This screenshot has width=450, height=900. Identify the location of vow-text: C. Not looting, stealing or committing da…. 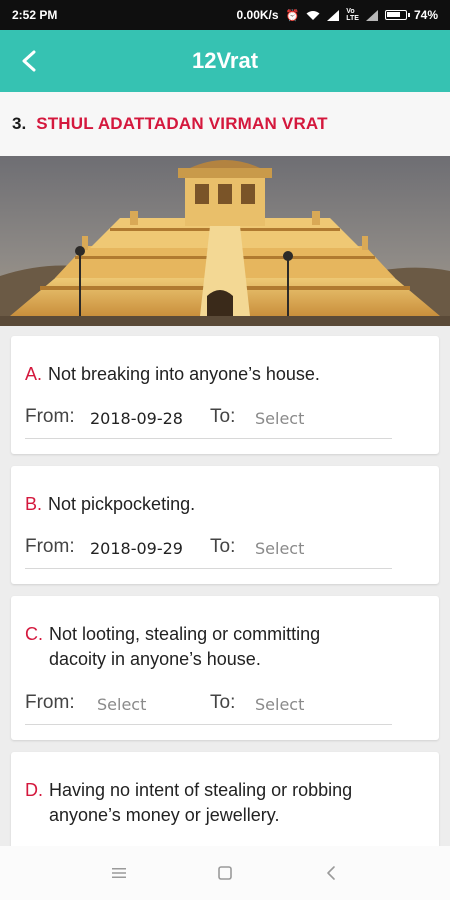
(225, 647).